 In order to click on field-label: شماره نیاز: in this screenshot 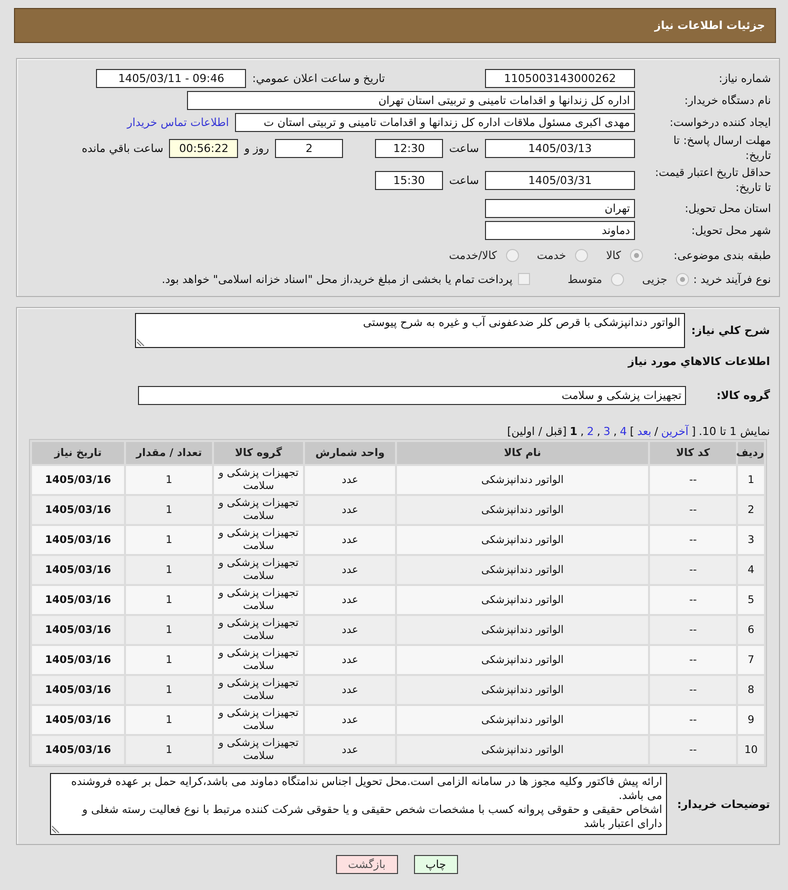, I will do `click(744, 78)`.